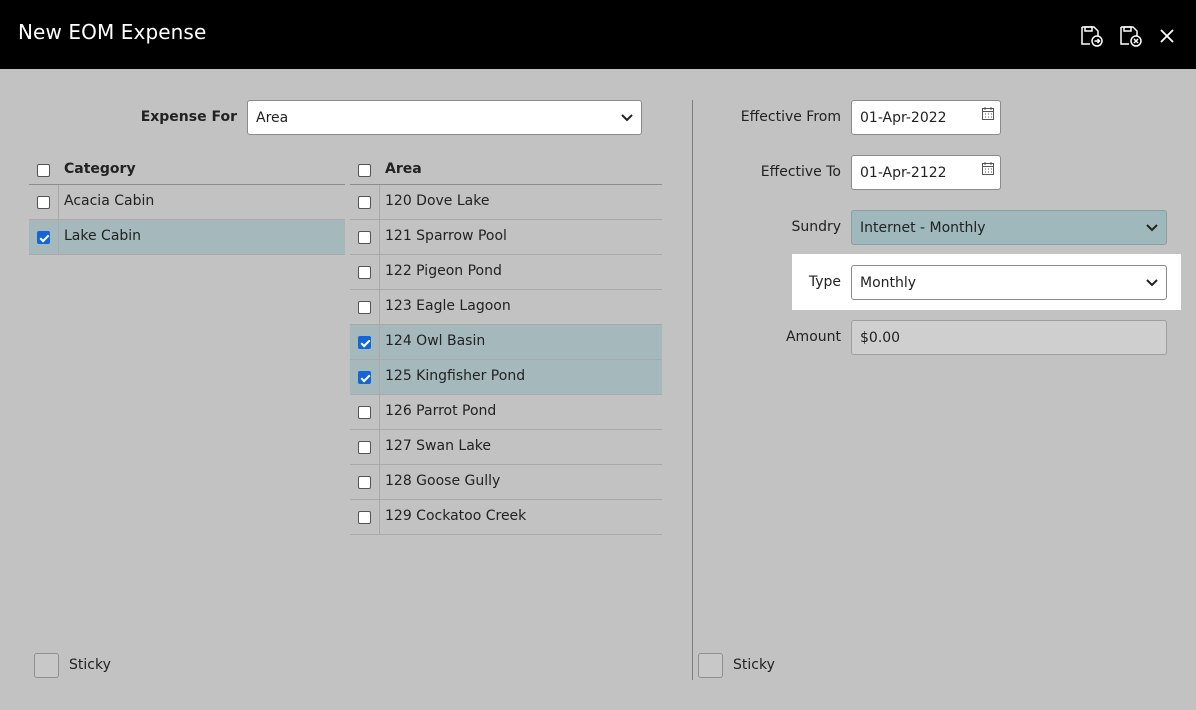 This screenshot has width=1196, height=710. What do you see at coordinates (710, 665) in the screenshot?
I see `sticky-checkbox-right` at bounding box center [710, 665].